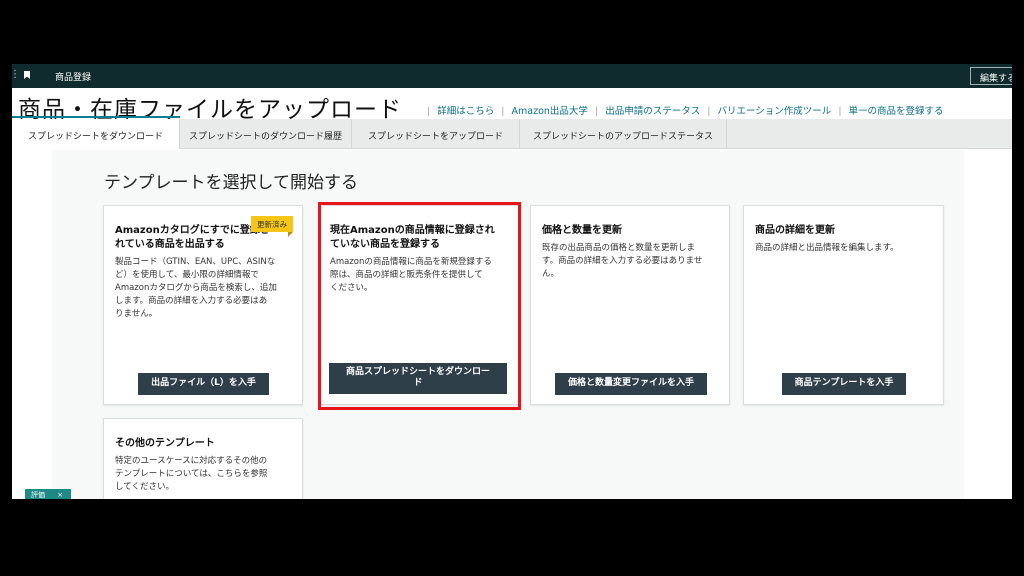  Describe the element at coordinates (32, 324) in the screenshot. I see `left-margin` at that location.